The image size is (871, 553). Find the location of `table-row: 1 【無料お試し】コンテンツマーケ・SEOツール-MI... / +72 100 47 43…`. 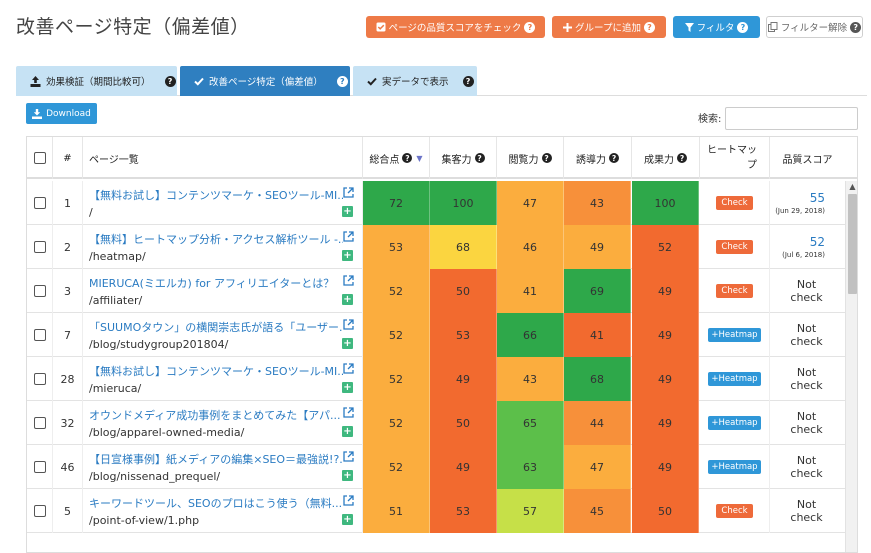

table-row: 1 【無料お試し】コンテンツマーケ・SEOツール-MI... / +72 100 47 43… is located at coordinates (436, 203).